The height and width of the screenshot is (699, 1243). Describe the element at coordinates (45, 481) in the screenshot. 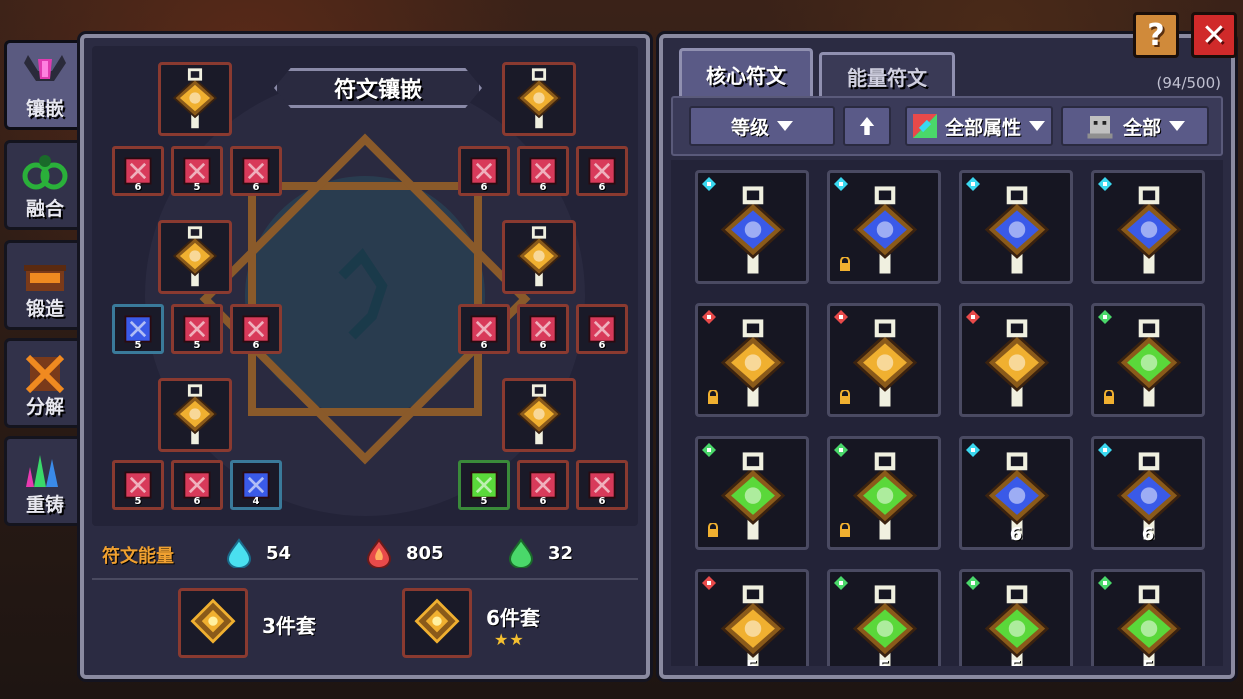

I see `side-tab-recast: 重铸` at that location.